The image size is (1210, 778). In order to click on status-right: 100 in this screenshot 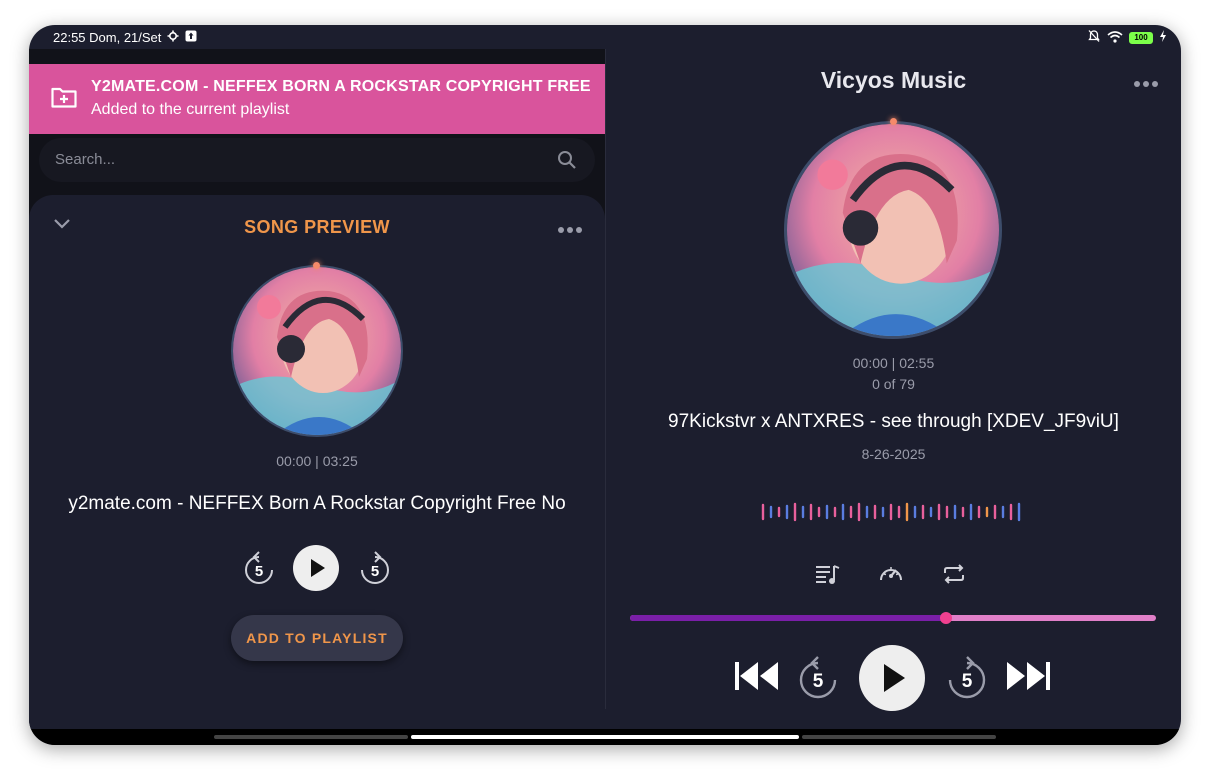, I will do `click(1127, 37)`.